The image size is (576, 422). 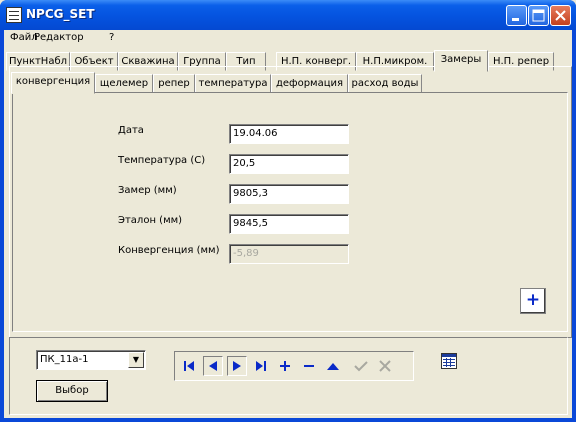 What do you see at coordinates (136, 360) in the screenshot?
I see `chevron-down-icon: ▼` at bounding box center [136, 360].